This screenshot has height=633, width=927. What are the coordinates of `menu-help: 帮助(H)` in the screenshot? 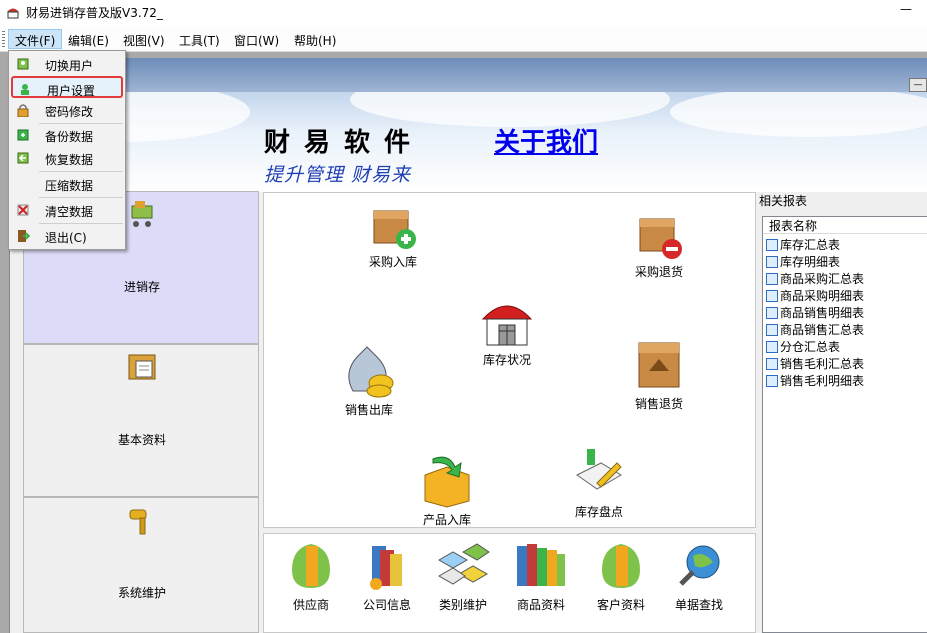 It's located at (315, 40).